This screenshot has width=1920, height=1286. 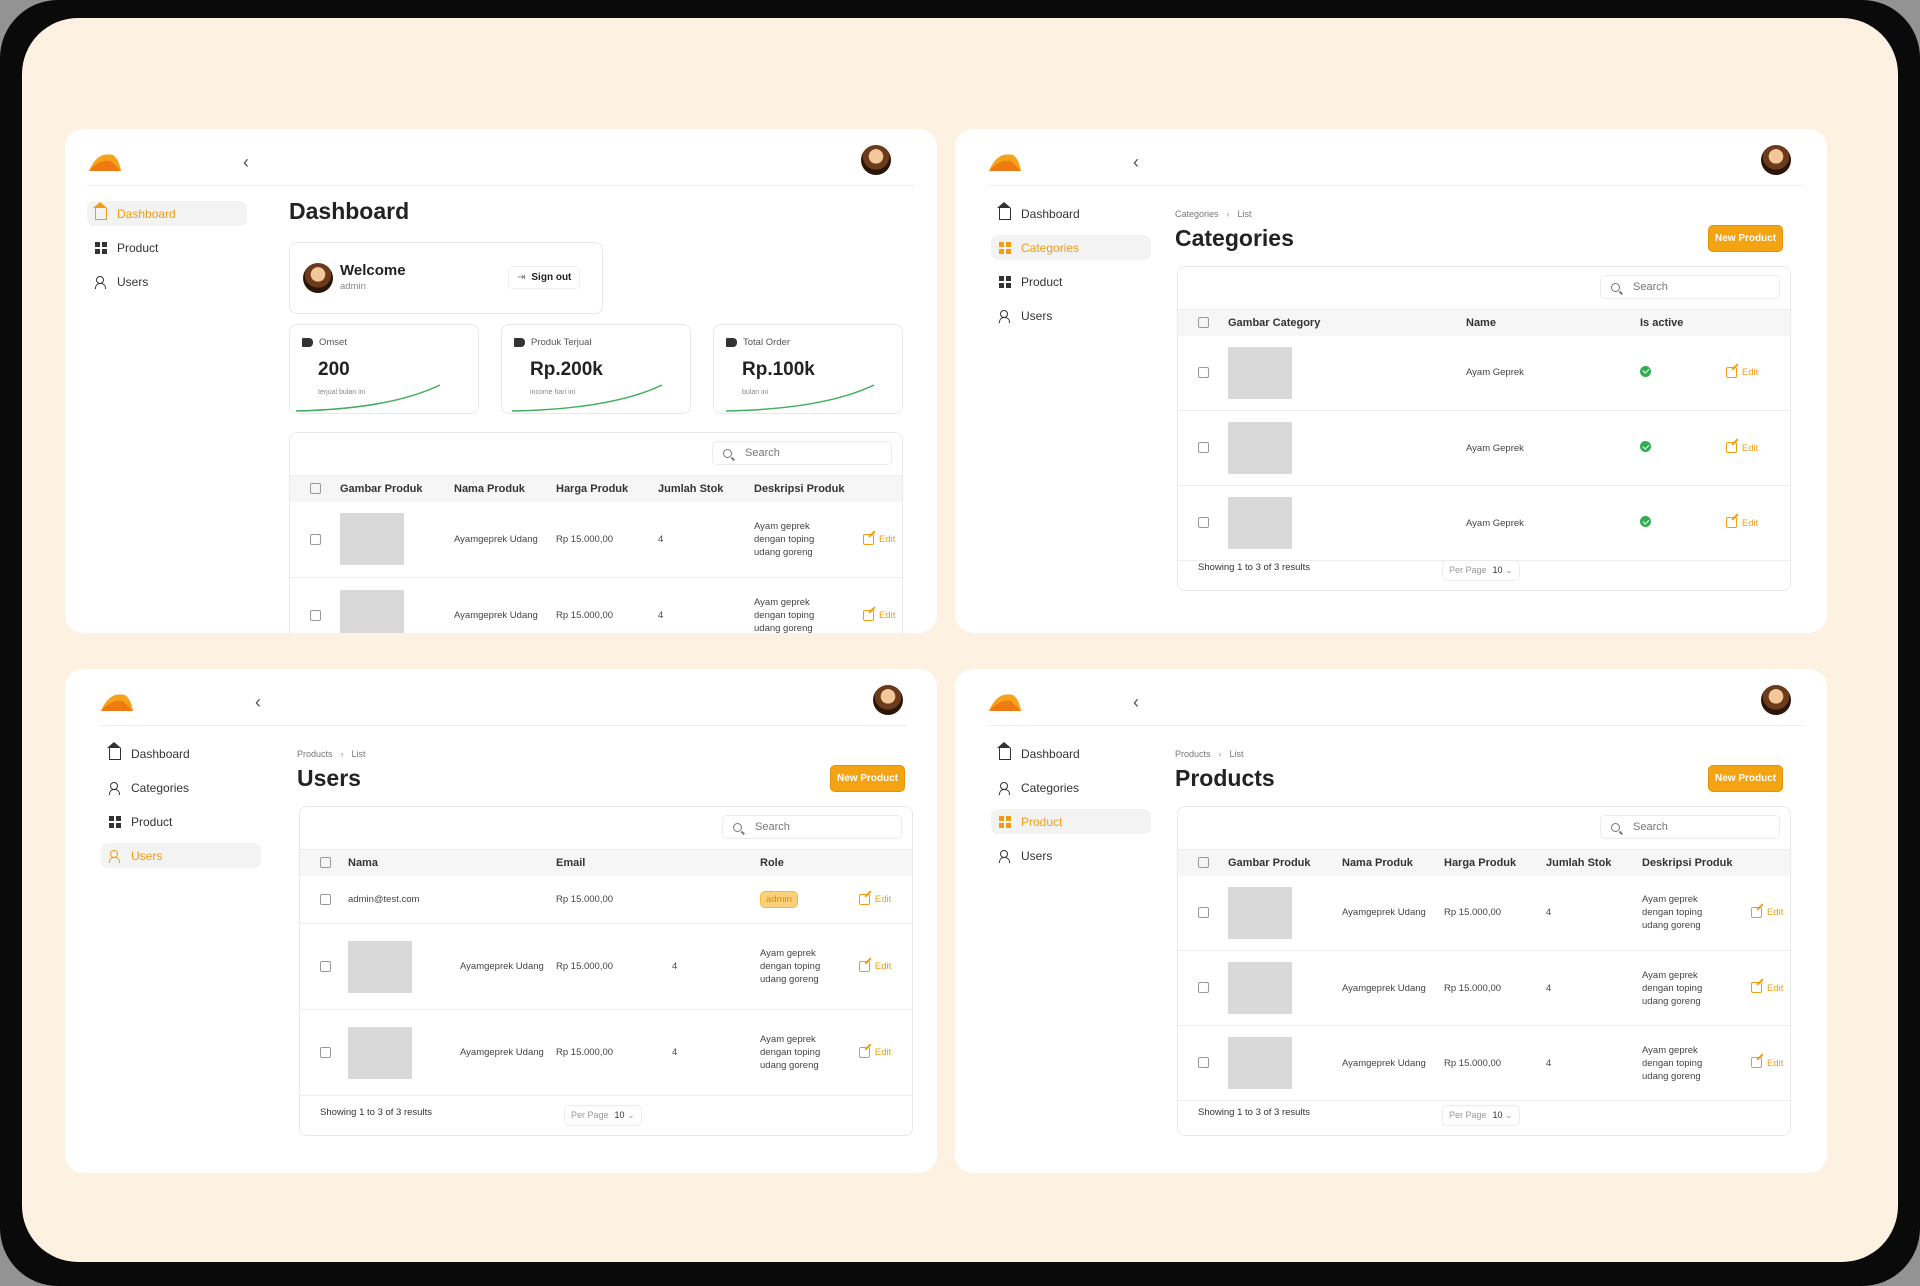 What do you see at coordinates (446, 278) in the screenshot?
I see `welcome-card: Welcome admin ⇥ Sign out` at bounding box center [446, 278].